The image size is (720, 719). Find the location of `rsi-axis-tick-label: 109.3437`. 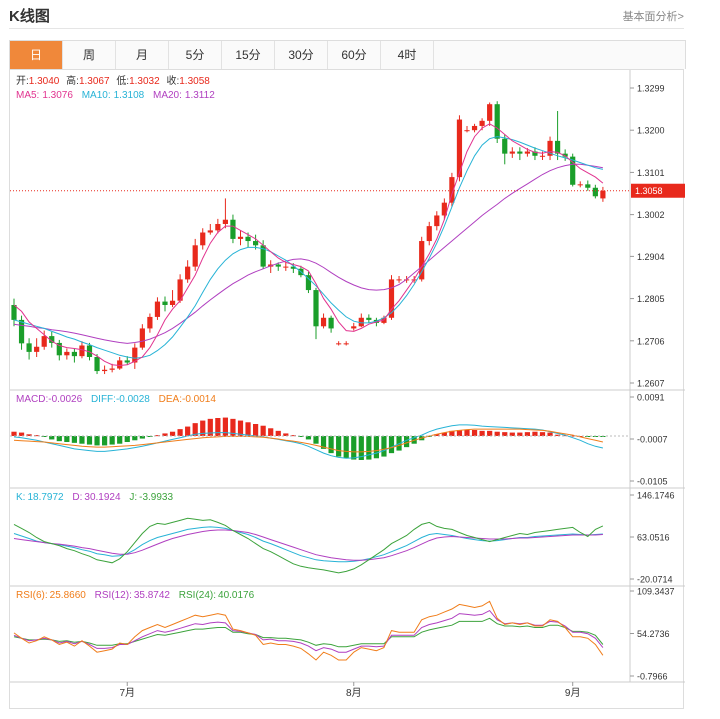

rsi-axis-tick-label: 109.3437 is located at coordinates (656, 592).